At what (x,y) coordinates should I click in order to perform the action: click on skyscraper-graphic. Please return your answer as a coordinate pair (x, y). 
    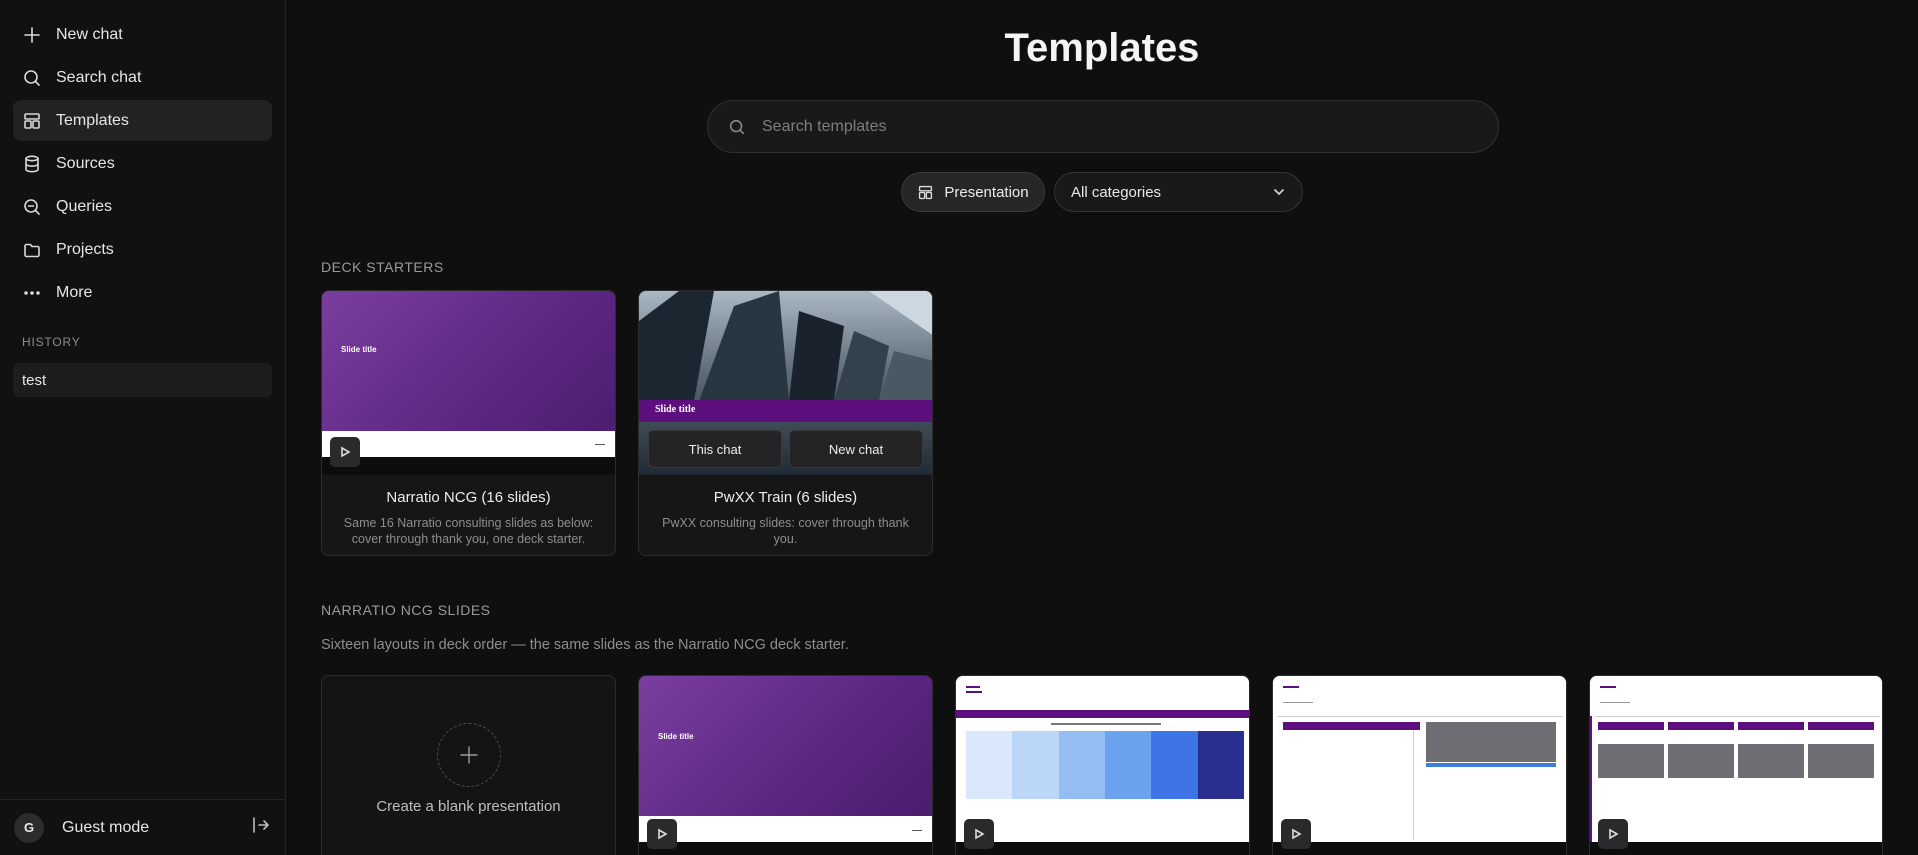
    Looking at the image, I should click on (785, 346).